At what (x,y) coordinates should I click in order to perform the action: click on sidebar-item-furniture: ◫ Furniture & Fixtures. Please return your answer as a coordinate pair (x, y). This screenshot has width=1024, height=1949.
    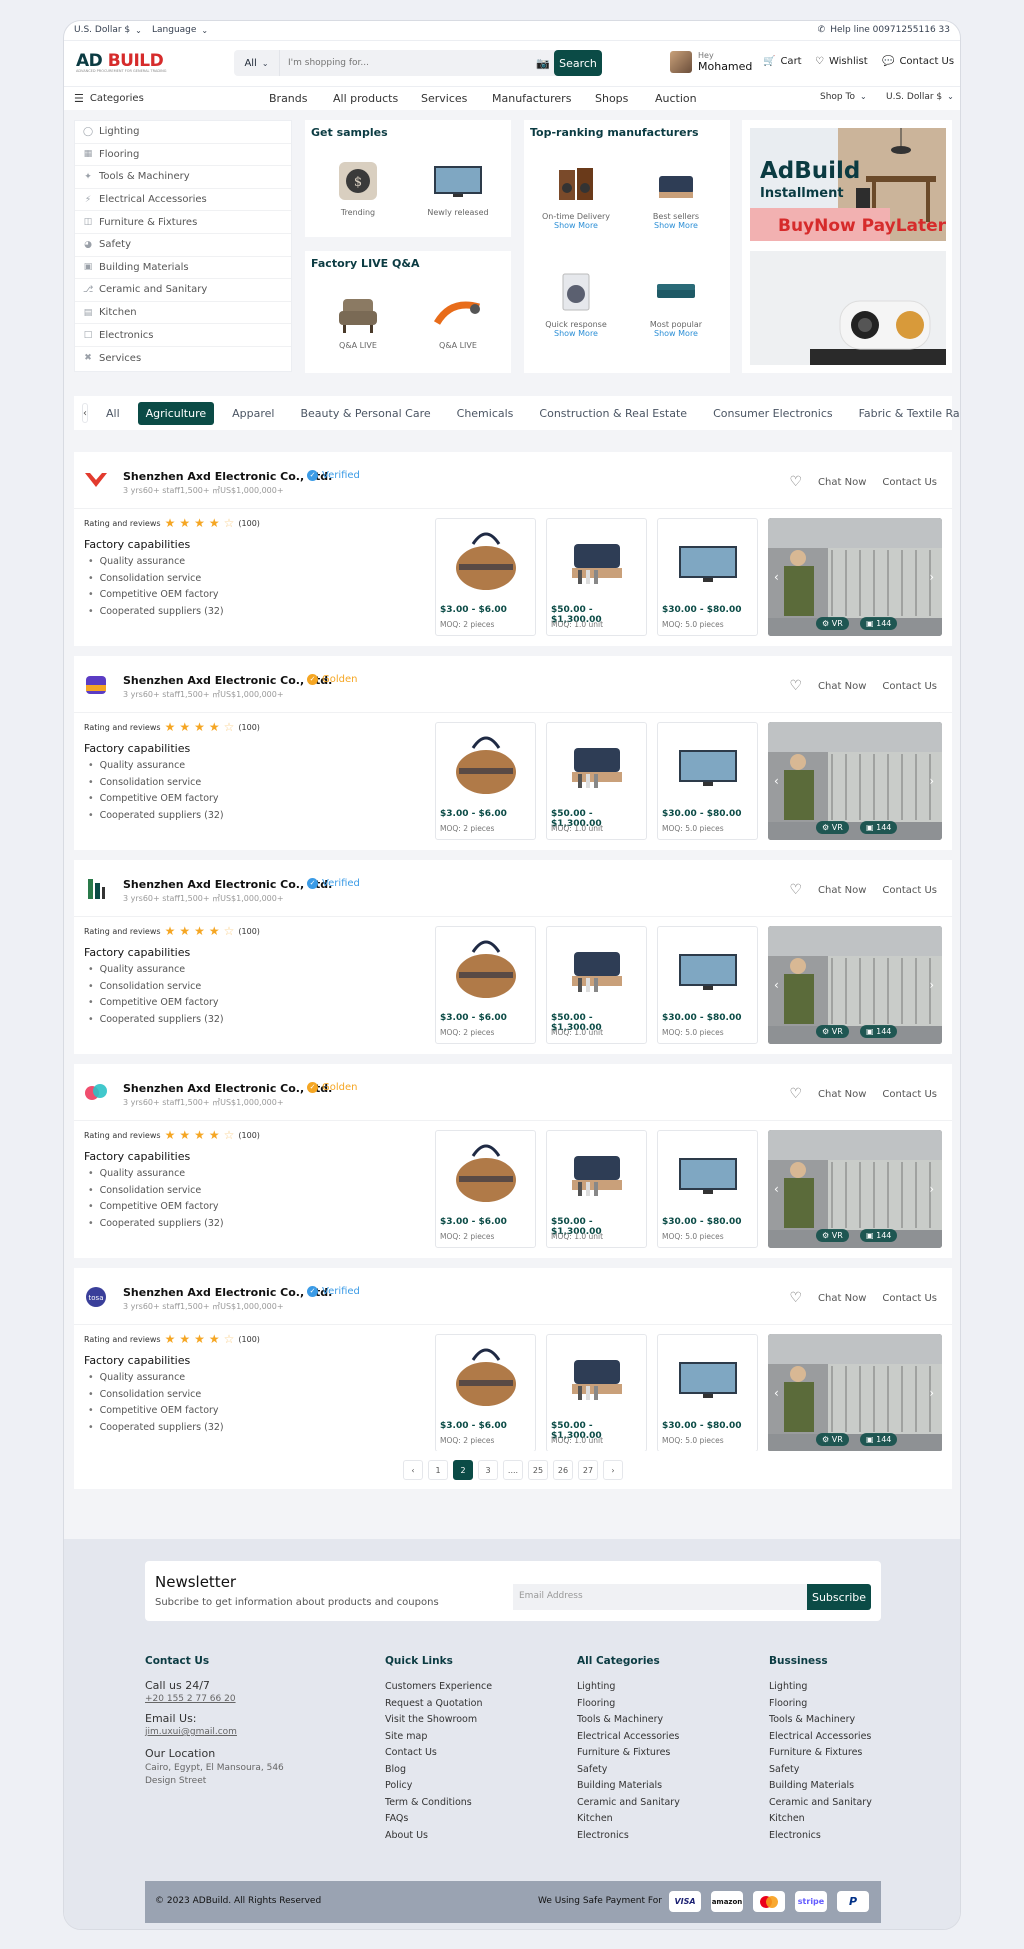
    Looking at the image, I should click on (183, 222).